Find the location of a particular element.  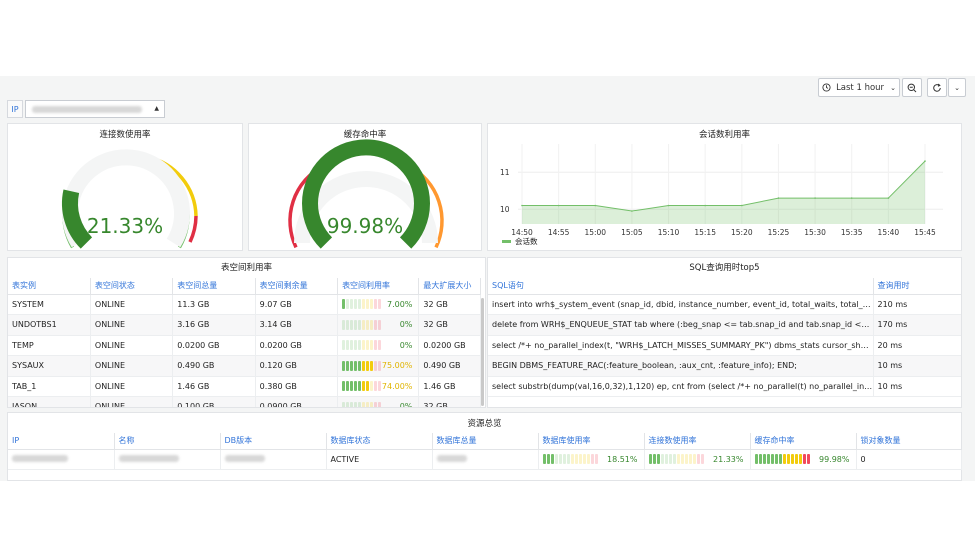

refresh-icon is located at coordinates (937, 88).